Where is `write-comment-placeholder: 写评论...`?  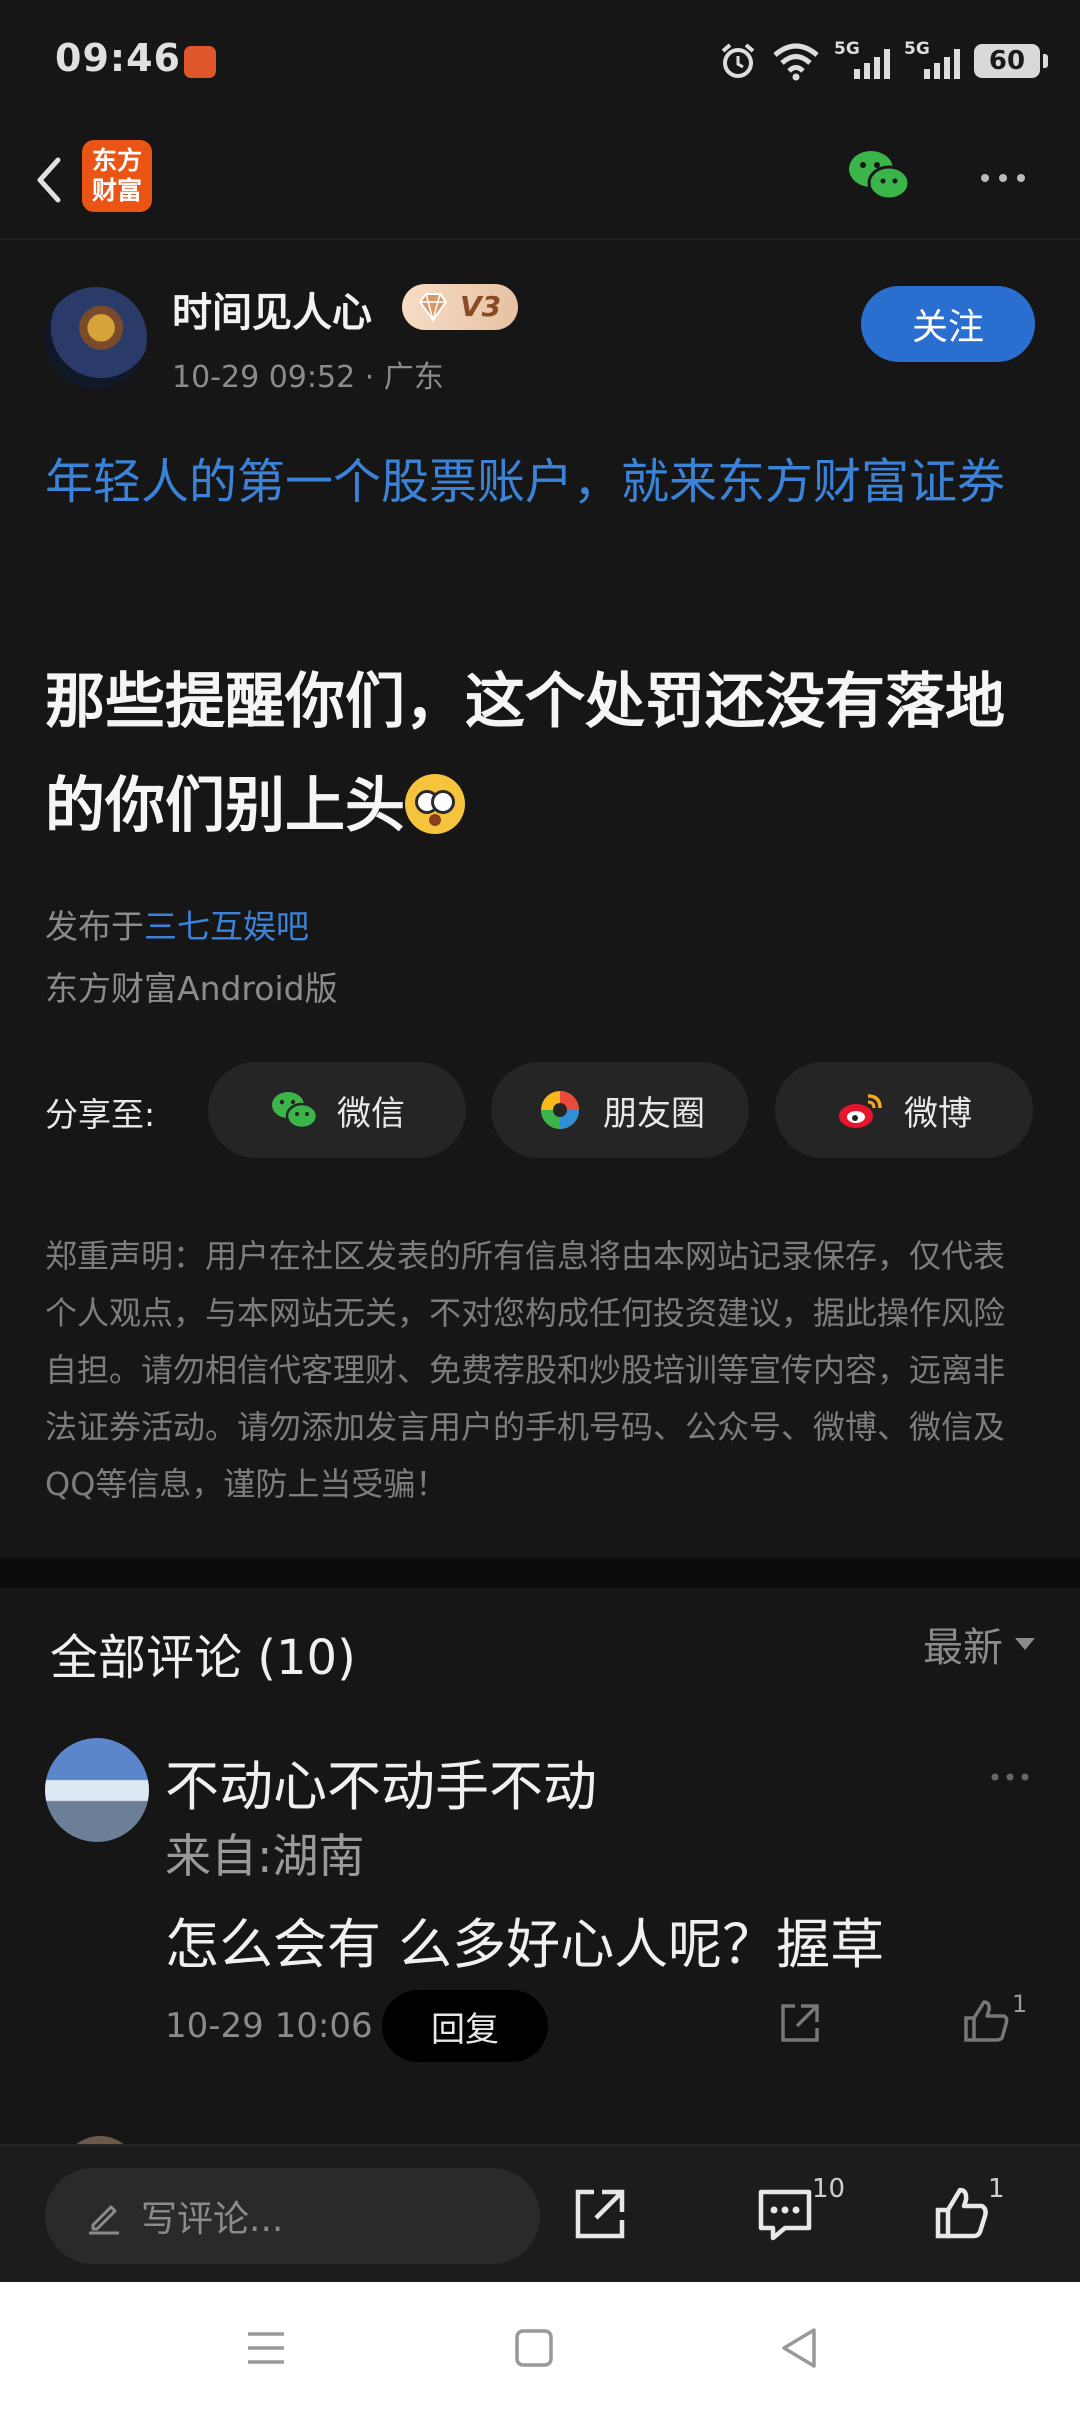 write-comment-placeholder: 写评论... is located at coordinates (212, 2219).